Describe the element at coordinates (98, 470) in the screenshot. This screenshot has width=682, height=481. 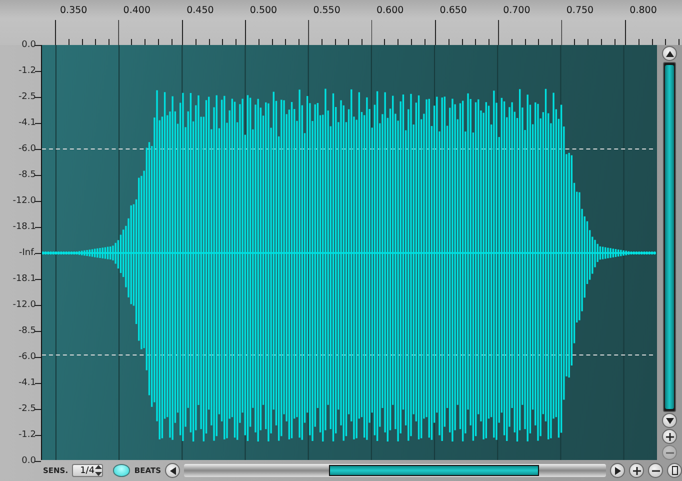
I see `spinner-arrows-icon` at that location.